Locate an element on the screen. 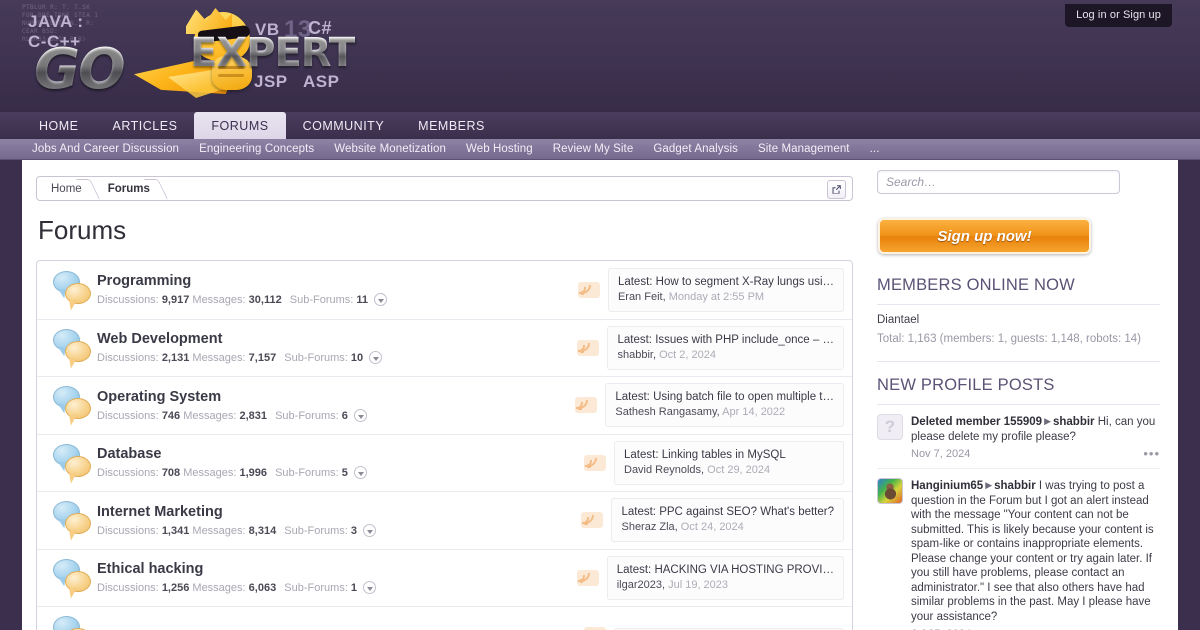 The image size is (1200, 630). latest-post-author: Sheraz Zla, is located at coordinates (649, 527).